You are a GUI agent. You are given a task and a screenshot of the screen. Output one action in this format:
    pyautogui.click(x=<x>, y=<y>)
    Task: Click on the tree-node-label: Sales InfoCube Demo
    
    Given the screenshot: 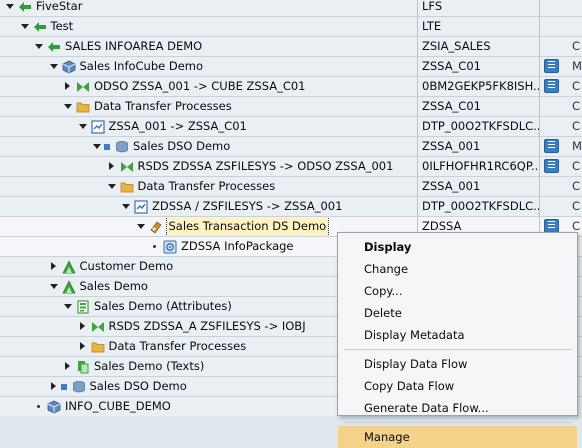 What is the action you would take?
    pyautogui.click(x=142, y=66)
    